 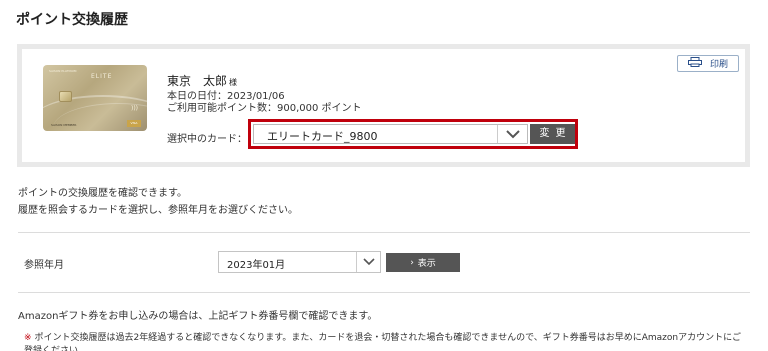 What do you see at coordinates (158, 210) in the screenshot?
I see `description-line-2: 履歴を照会するカードを選択し、参照年月をお選びください。` at bounding box center [158, 210].